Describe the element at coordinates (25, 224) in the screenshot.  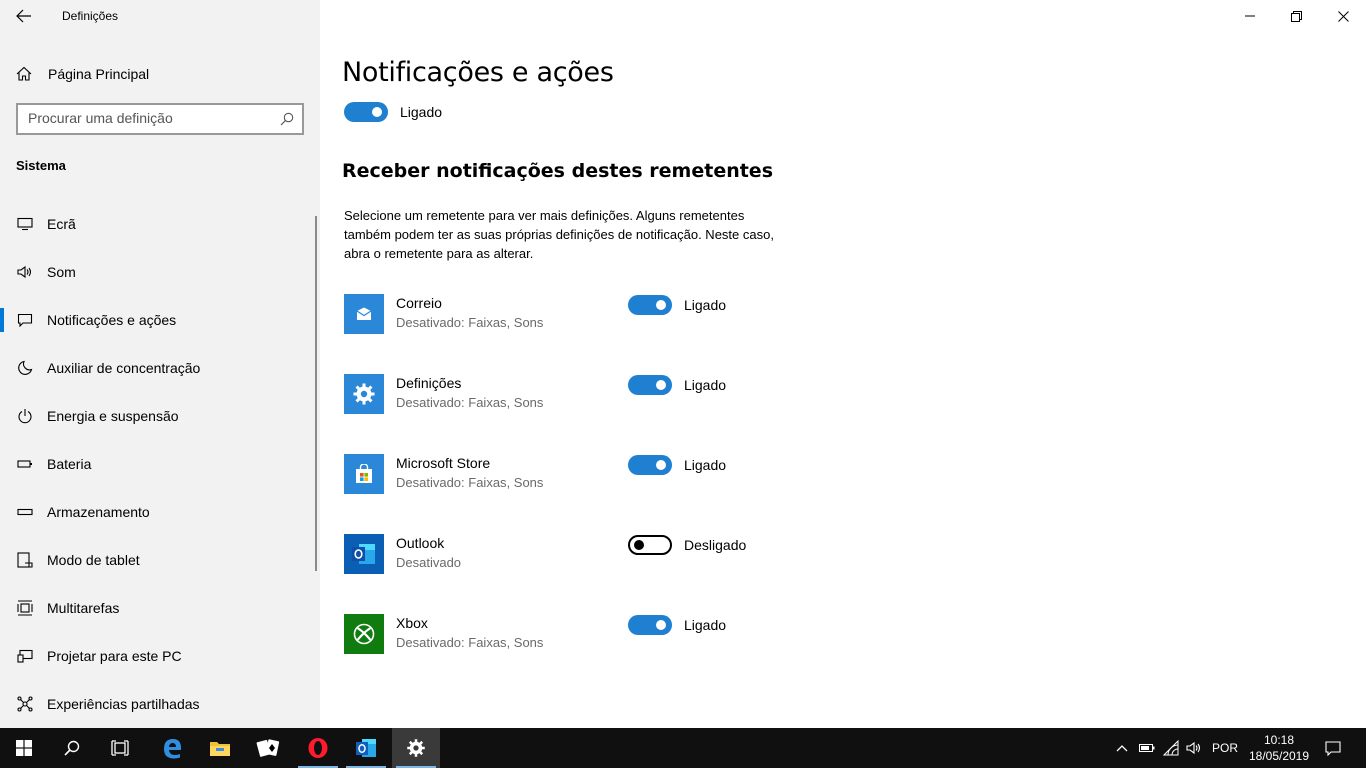
I see `monitor-icon` at that location.